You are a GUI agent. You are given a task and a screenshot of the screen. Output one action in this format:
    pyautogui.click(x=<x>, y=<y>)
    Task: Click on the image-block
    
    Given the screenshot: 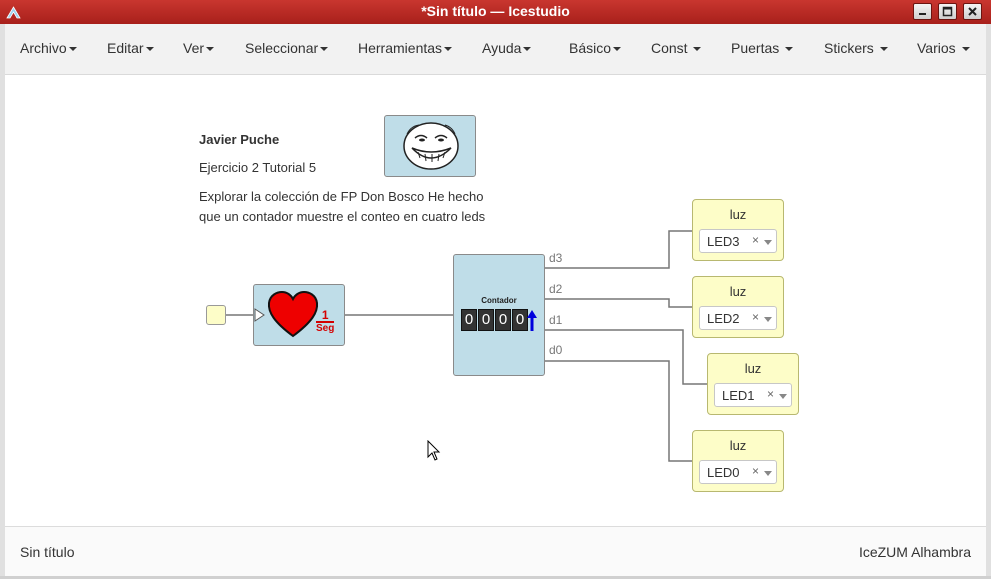 What is the action you would take?
    pyautogui.click(x=430, y=146)
    